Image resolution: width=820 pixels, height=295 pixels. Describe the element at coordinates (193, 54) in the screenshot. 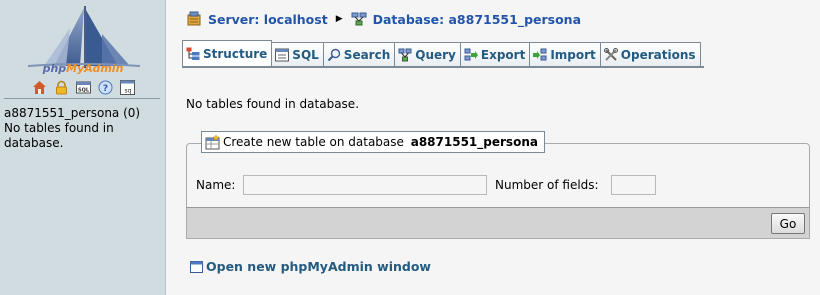

I see `structure-icon` at that location.